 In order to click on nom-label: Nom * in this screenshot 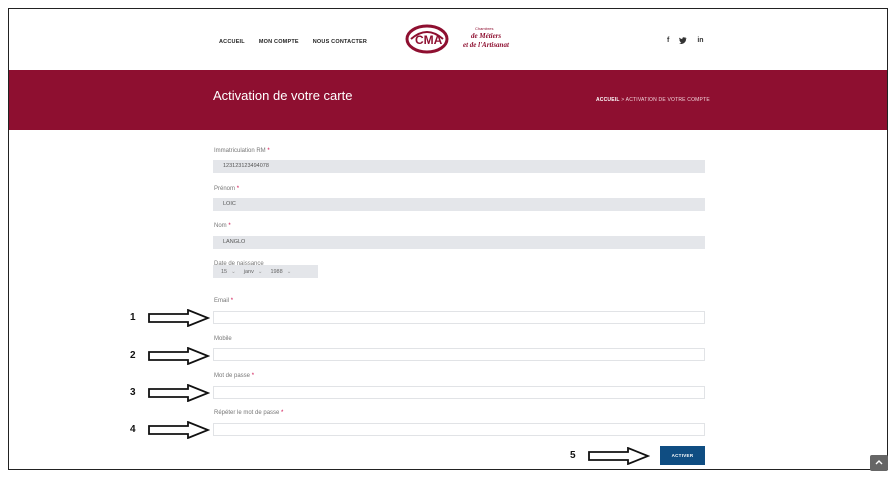, I will do `click(222, 226)`.